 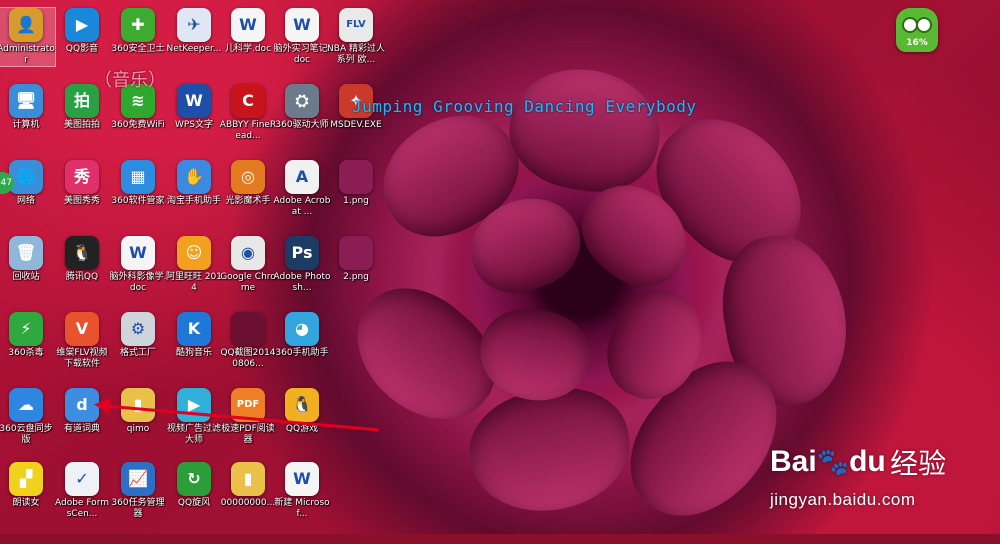 What do you see at coordinates (138, 49) in the screenshot?
I see `desktop-icon-label: 360安全卫士` at bounding box center [138, 49].